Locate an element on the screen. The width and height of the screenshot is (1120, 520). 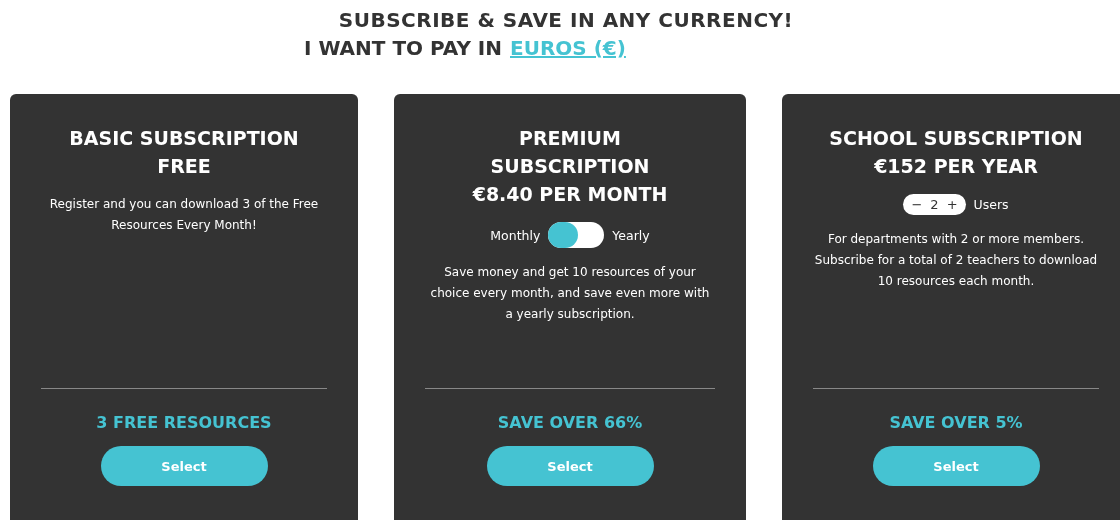
plan-description: For departments with 2 or more members. Subscribe for a total of 2 teachers to download 10 resources each month. is located at coordinates (956, 260).